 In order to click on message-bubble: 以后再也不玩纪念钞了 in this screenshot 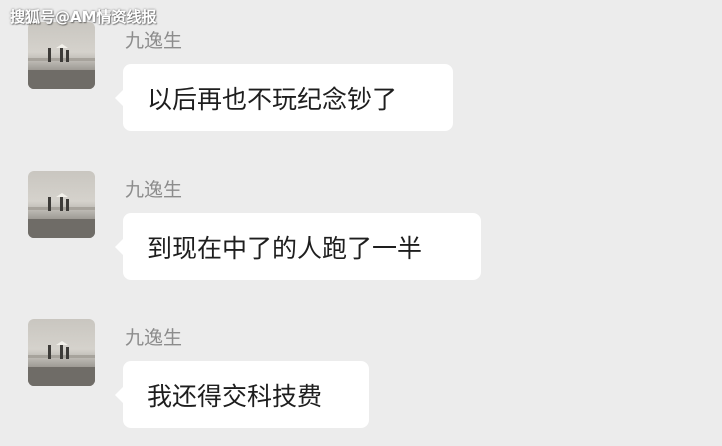, I will do `click(284, 97)`.